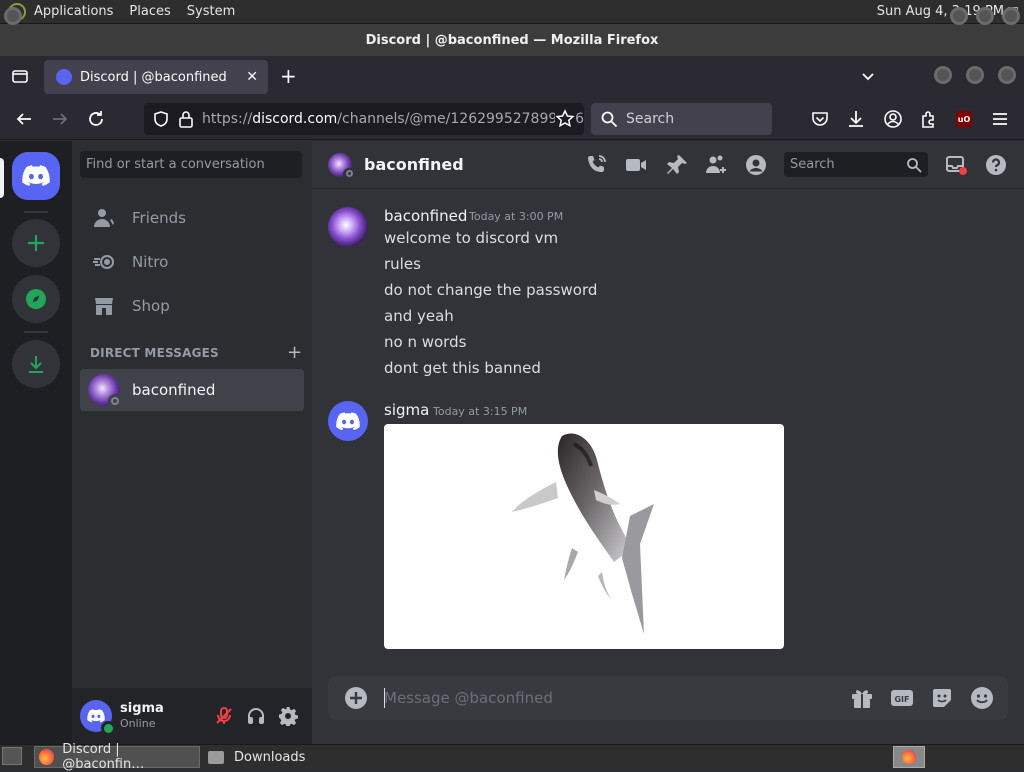 This screenshot has height=772, width=1024. I want to click on firefox-icon, so click(909, 757).